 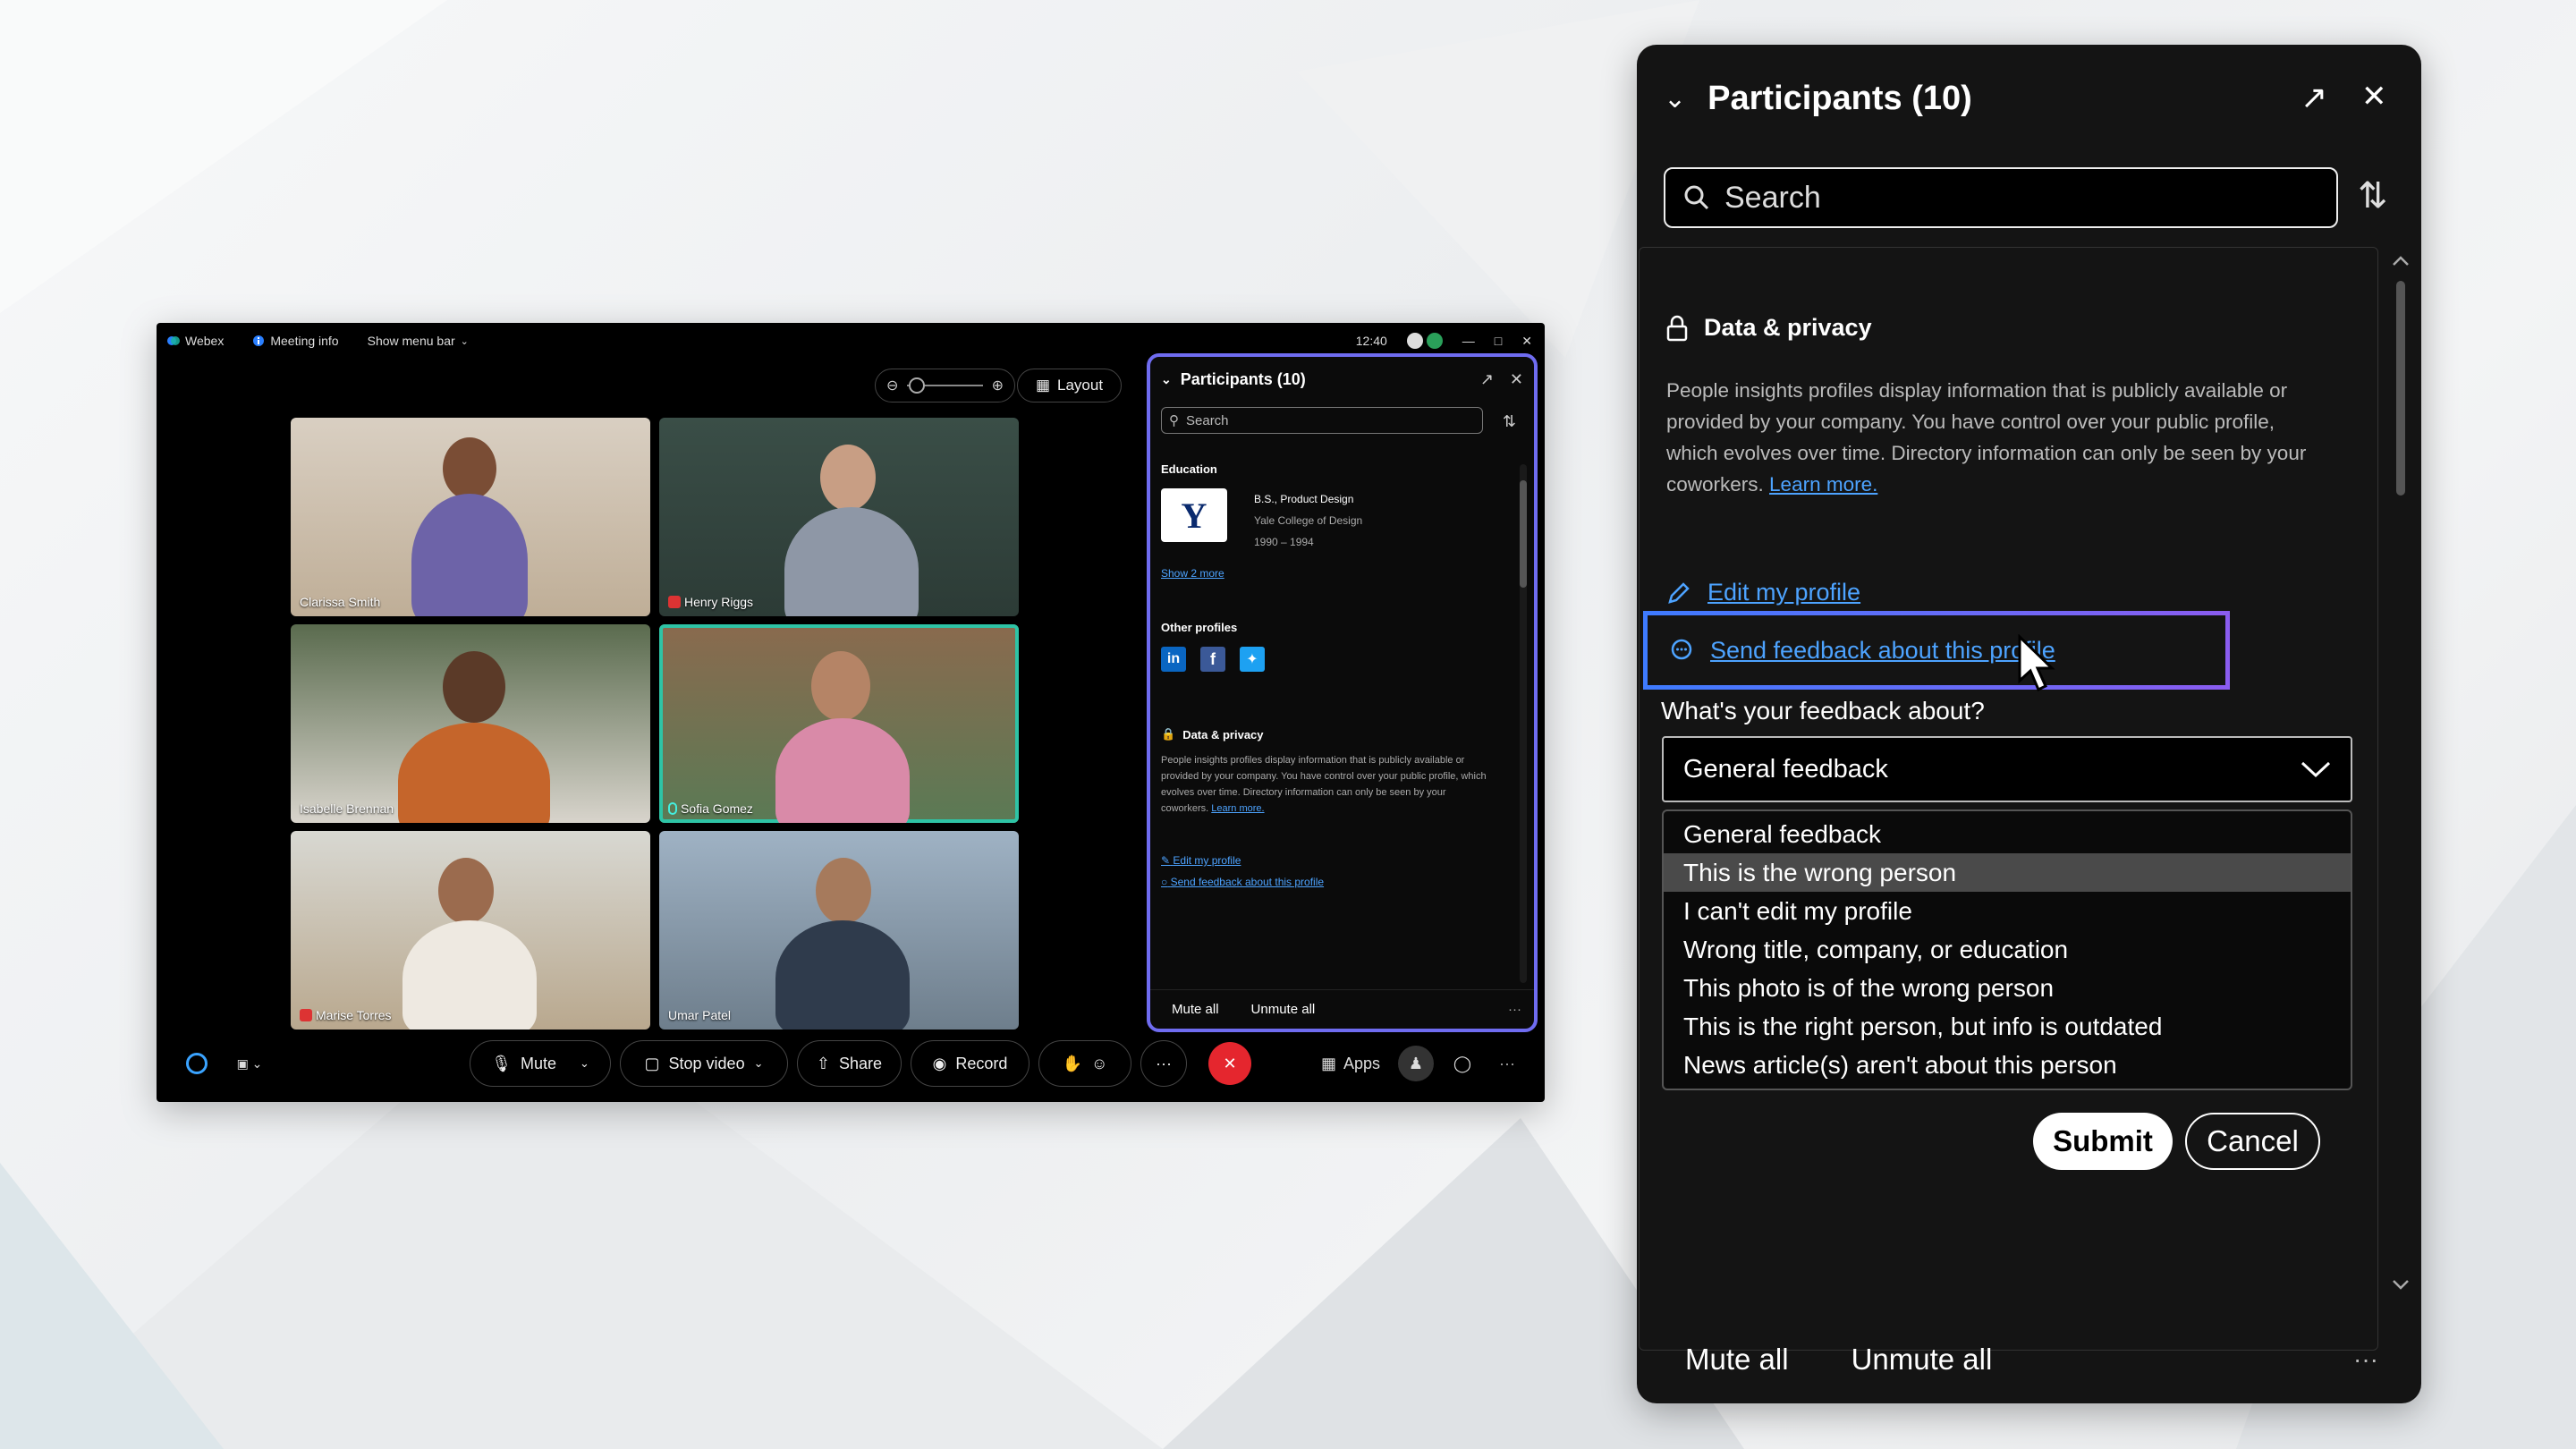 I want to click on more-button: ···, so click(x=1163, y=1063).